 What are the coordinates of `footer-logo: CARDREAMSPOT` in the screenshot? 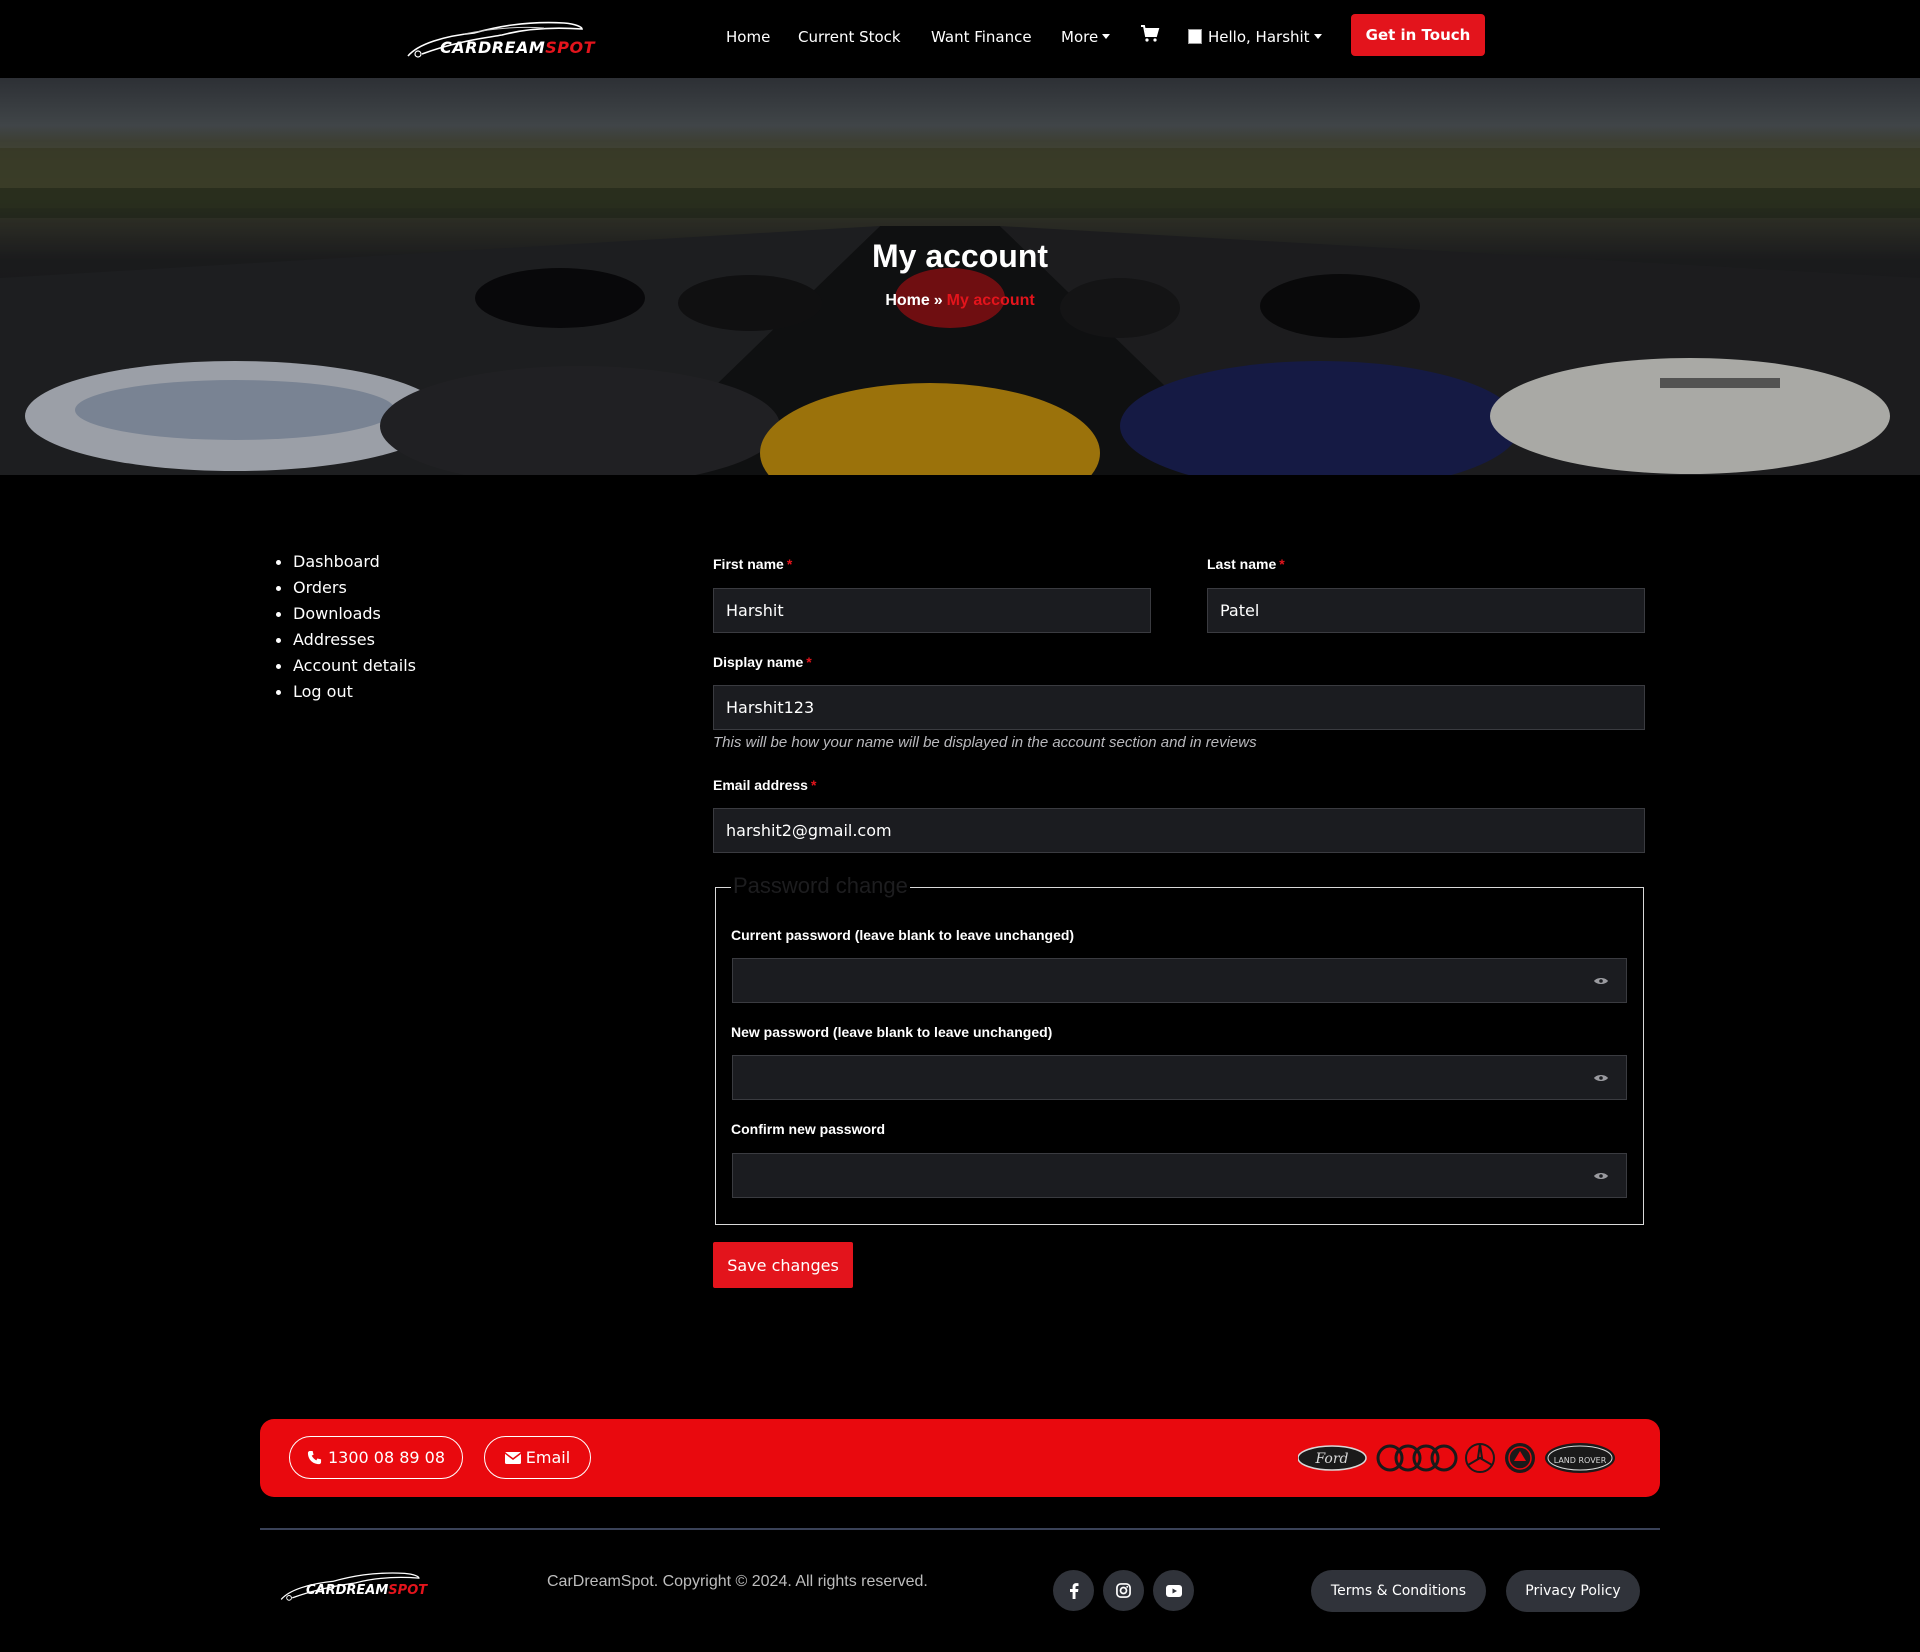 It's located at (354, 1586).